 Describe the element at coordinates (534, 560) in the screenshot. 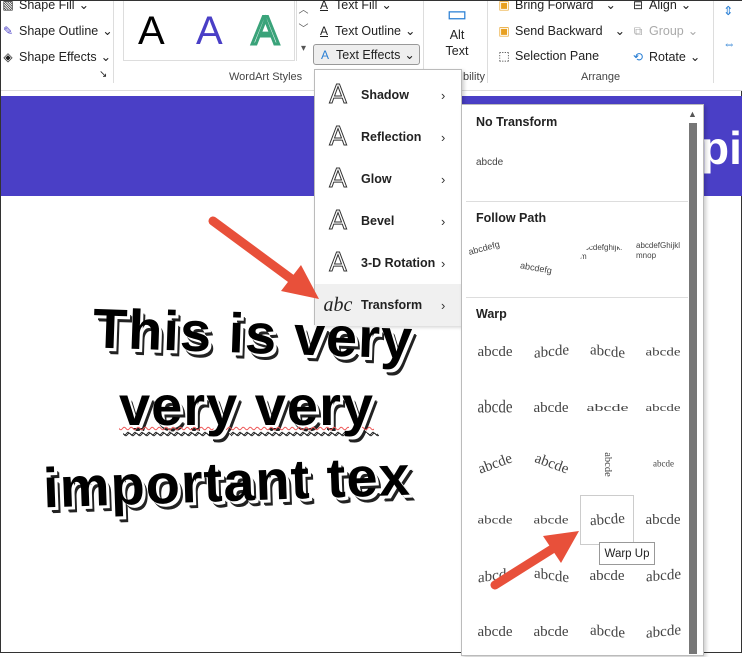

I see `red-arrow-to-warp-up` at that location.